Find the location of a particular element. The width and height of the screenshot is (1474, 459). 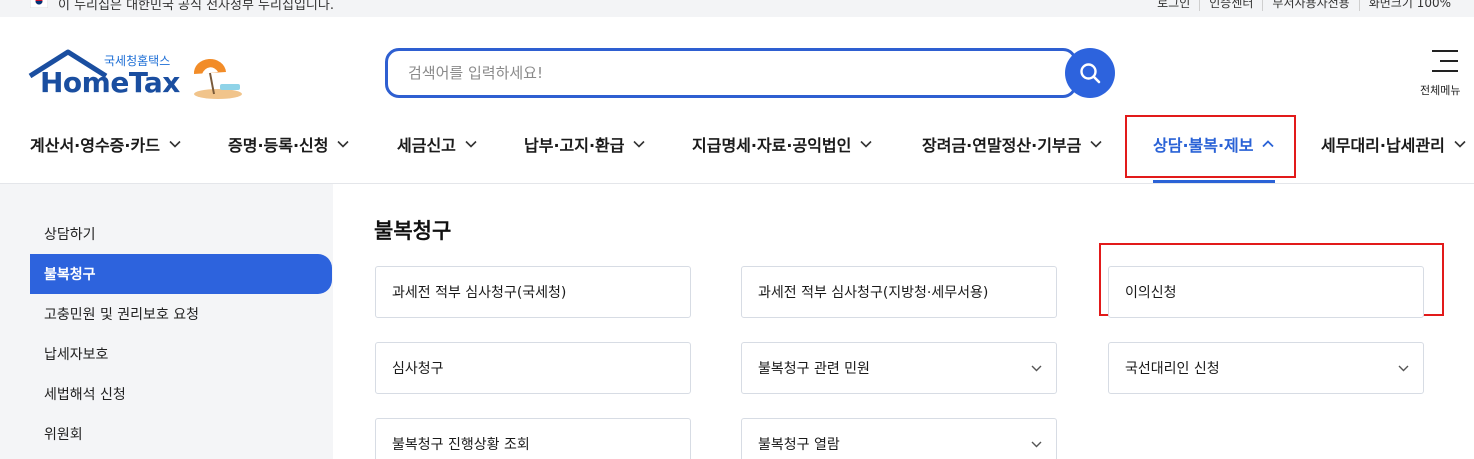

gnb-item-statements: 지급명세·자료·공익법인 is located at coordinates (782, 144).